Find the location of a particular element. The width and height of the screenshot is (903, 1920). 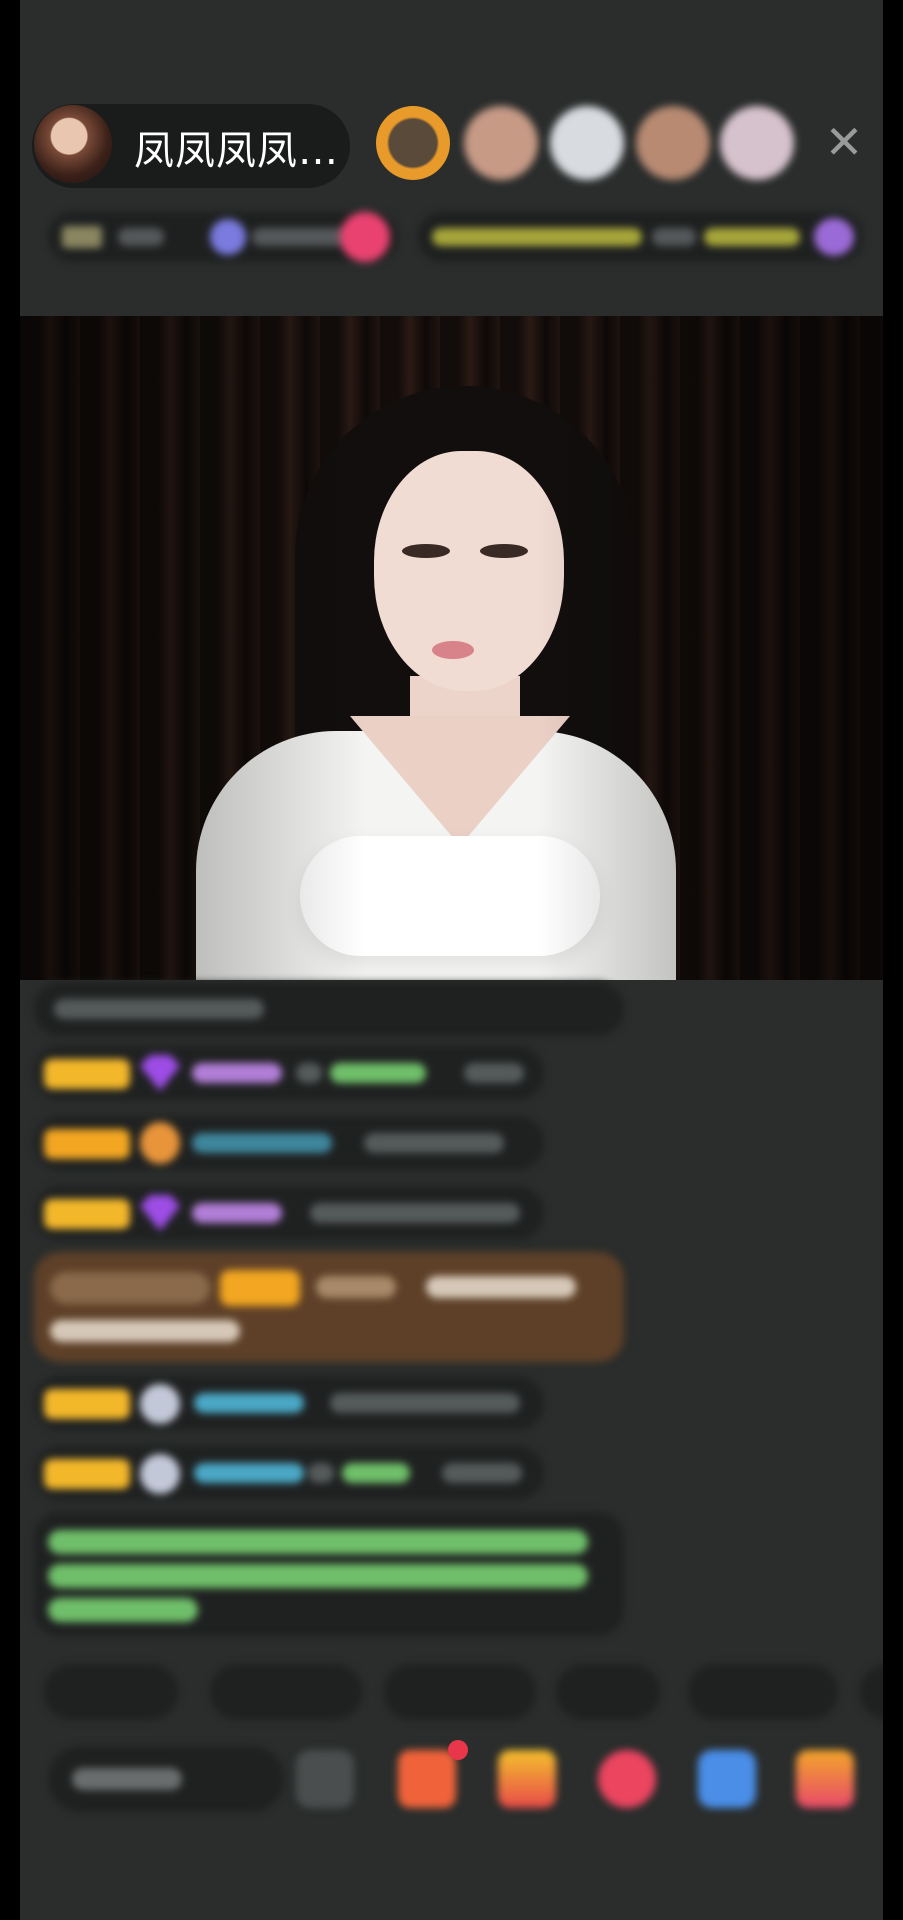

stream-info-bar is located at coordinates (455, 237).